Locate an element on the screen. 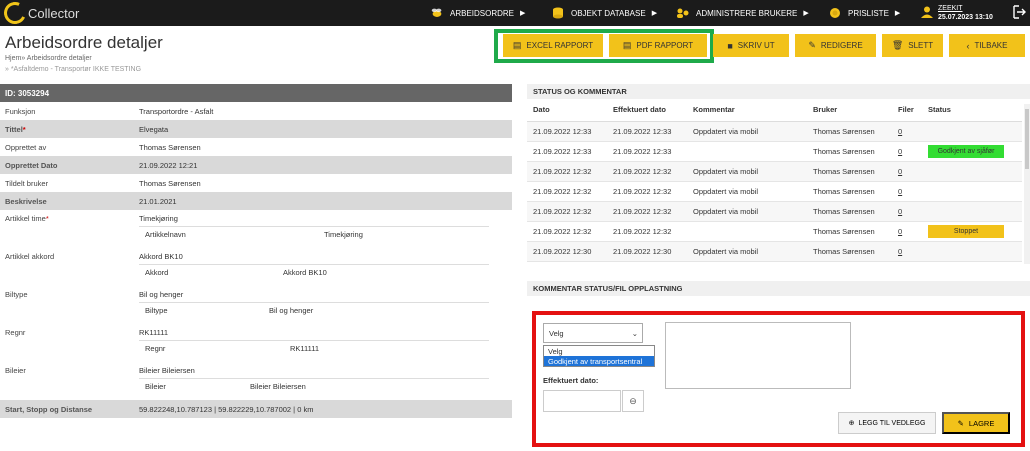 The width and height of the screenshot is (1030, 451). delete-button: 🗑 SLETT is located at coordinates (912, 45).